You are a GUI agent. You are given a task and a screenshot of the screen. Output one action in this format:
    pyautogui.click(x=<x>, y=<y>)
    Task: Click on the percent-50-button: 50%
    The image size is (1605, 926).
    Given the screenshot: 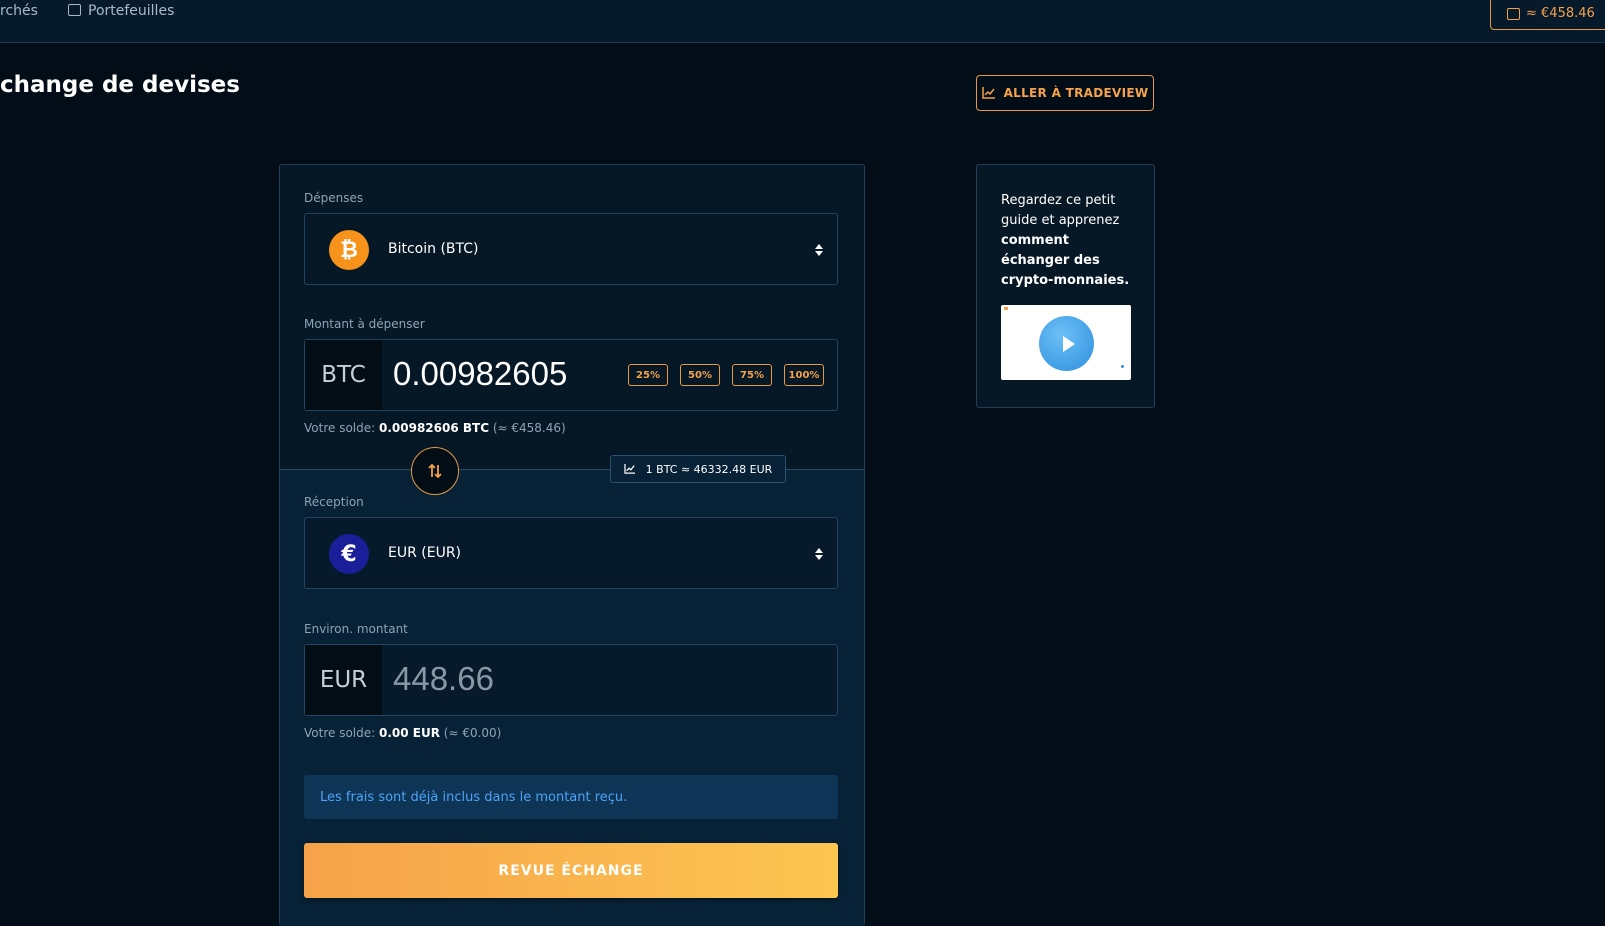 What is the action you would take?
    pyautogui.click(x=700, y=375)
    